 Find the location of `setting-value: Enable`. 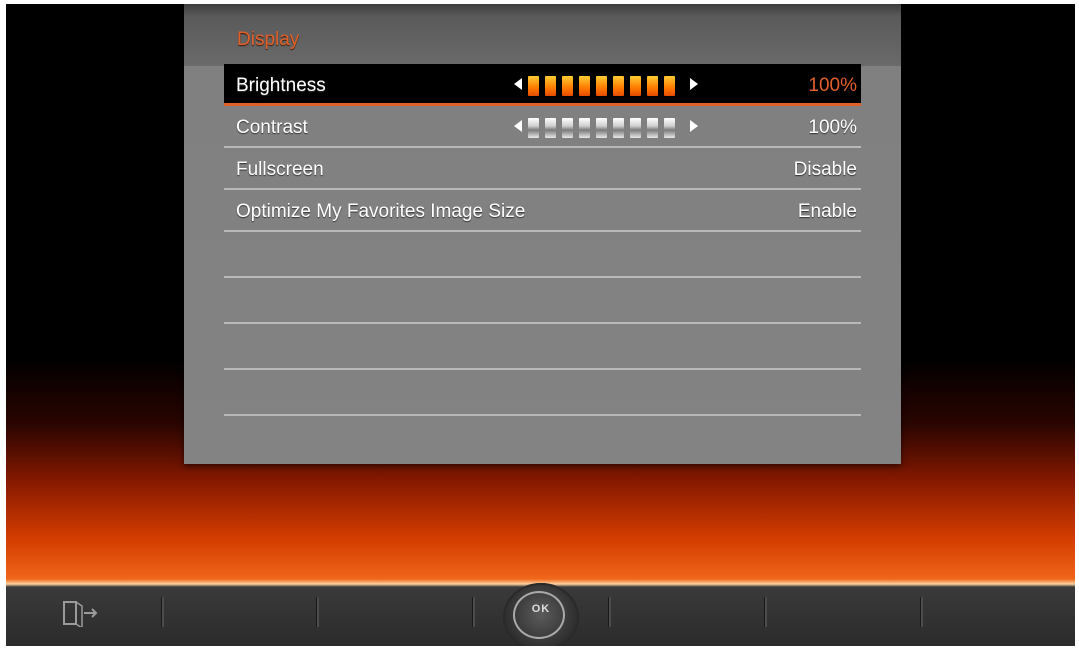

setting-value: Enable is located at coordinates (827, 211).